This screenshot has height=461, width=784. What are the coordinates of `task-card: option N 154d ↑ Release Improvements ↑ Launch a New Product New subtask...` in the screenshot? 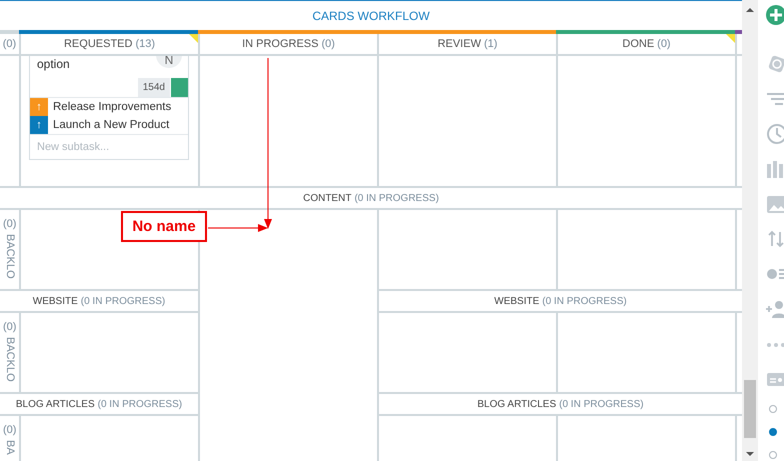 It's located at (109, 108).